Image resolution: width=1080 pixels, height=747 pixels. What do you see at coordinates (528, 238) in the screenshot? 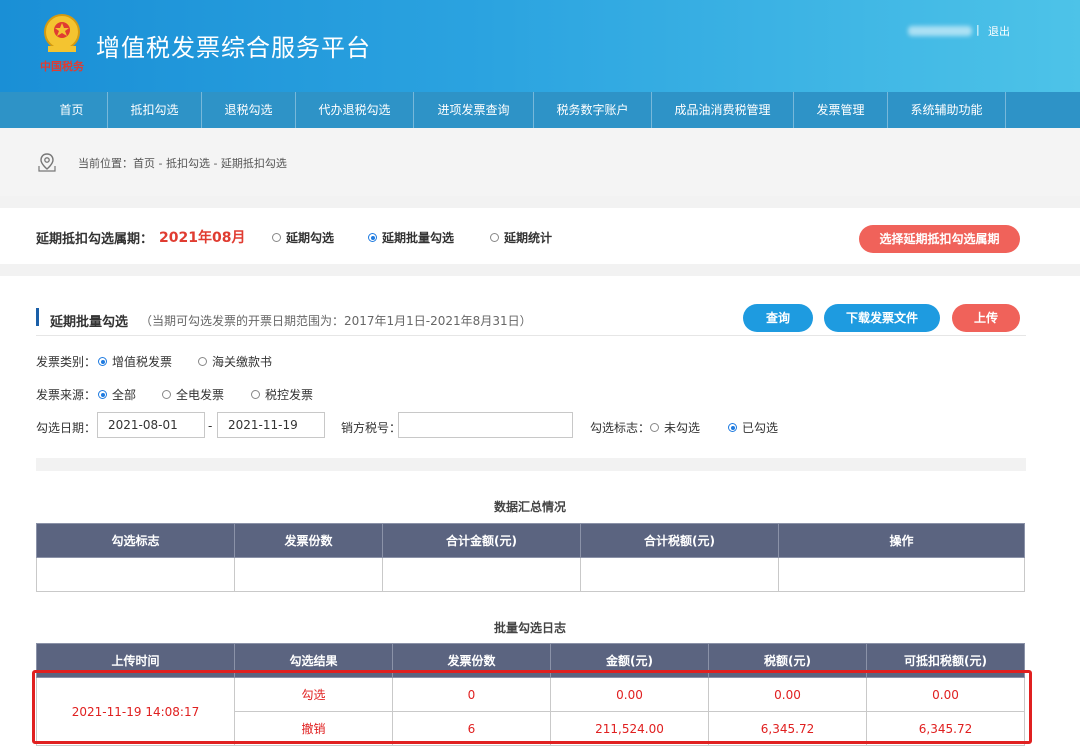
I see `radio-label: 延期统计` at bounding box center [528, 238].